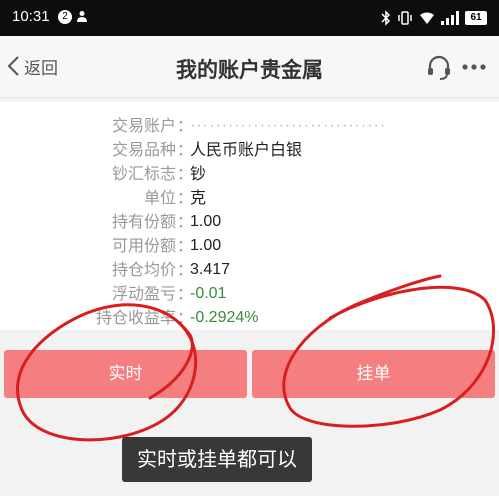  I want to click on info-row: 交易品种：人民币账户白银, so click(249, 150).